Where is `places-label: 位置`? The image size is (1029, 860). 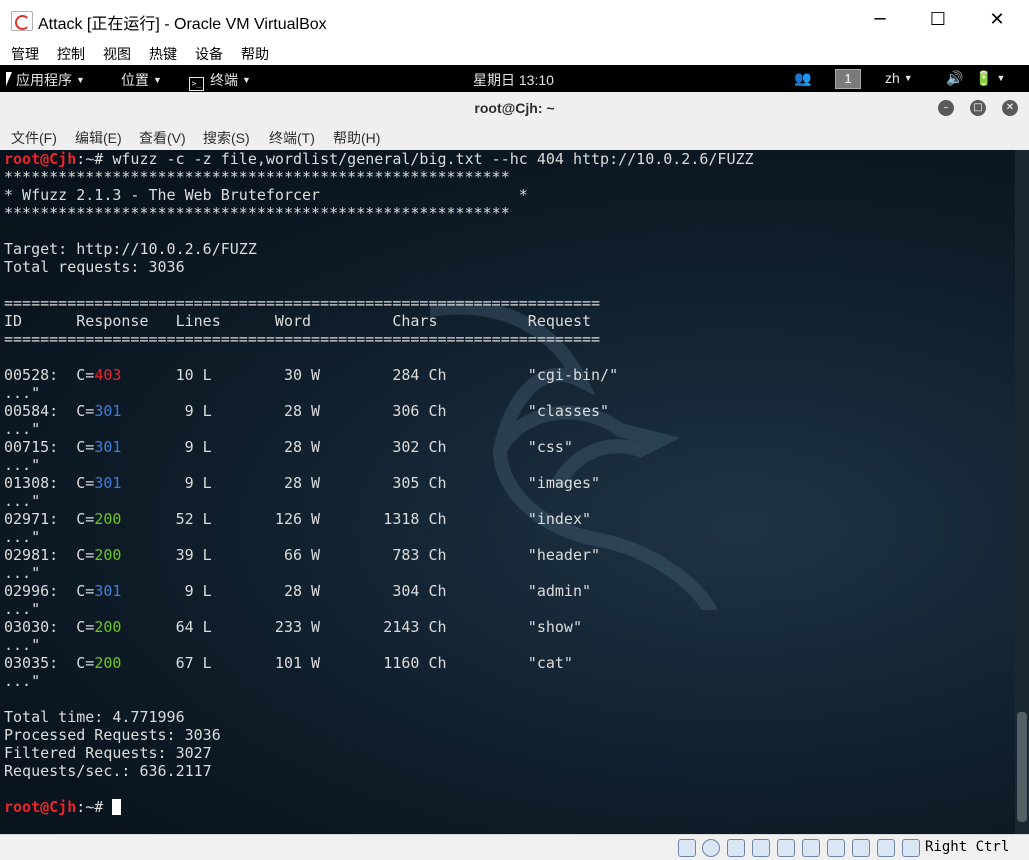 places-label: 位置 is located at coordinates (135, 80).